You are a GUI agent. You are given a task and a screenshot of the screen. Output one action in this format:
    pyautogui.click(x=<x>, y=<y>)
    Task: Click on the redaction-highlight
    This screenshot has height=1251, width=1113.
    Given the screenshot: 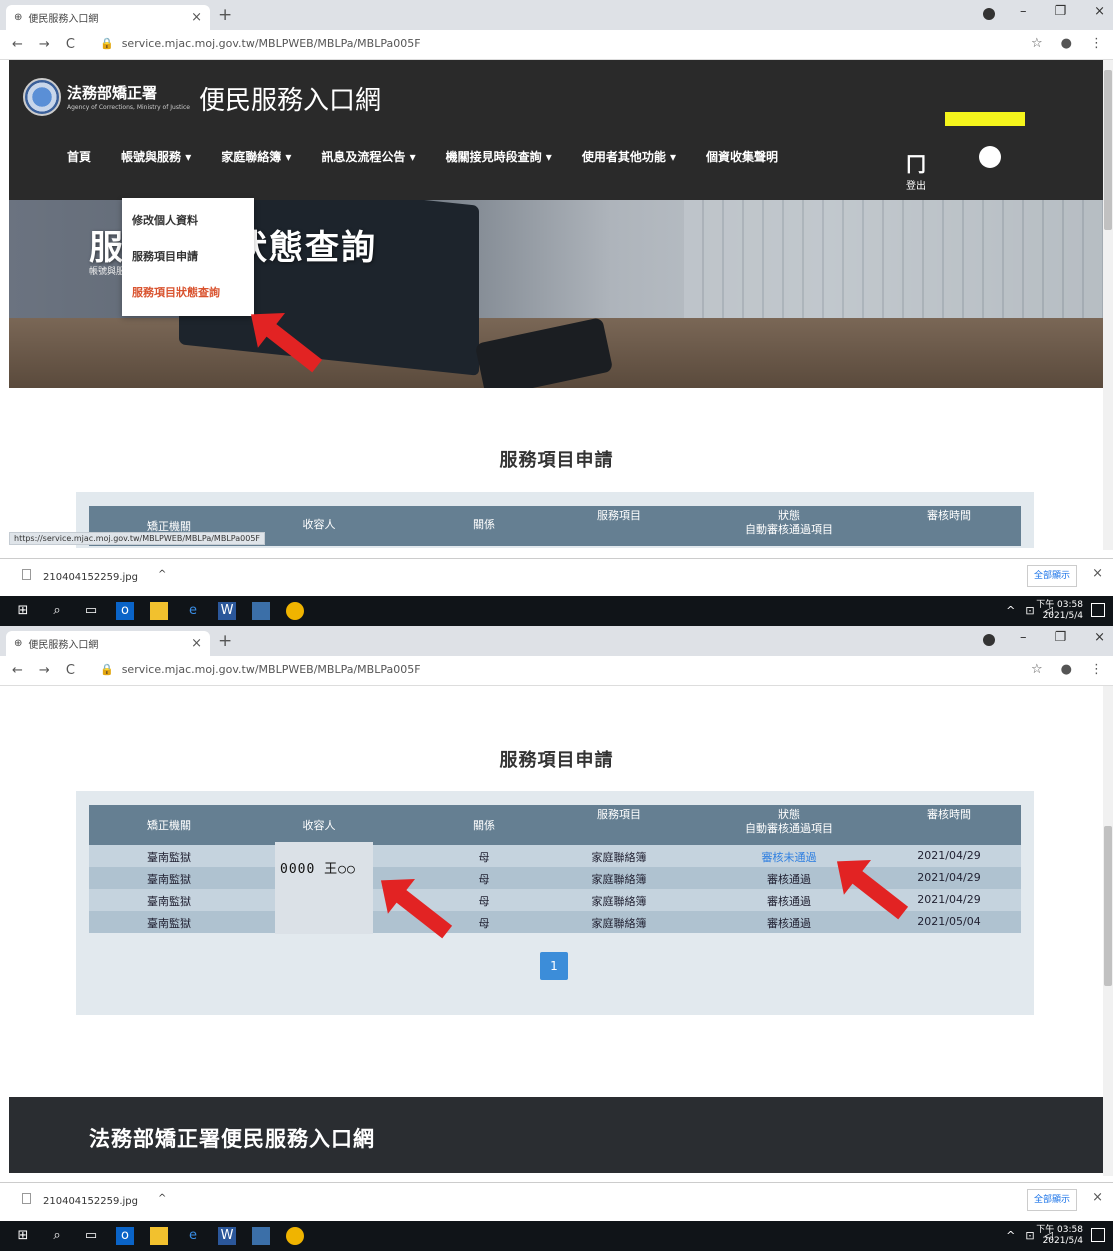 What is the action you would take?
    pyautogui.click(x=985, y=119)
    